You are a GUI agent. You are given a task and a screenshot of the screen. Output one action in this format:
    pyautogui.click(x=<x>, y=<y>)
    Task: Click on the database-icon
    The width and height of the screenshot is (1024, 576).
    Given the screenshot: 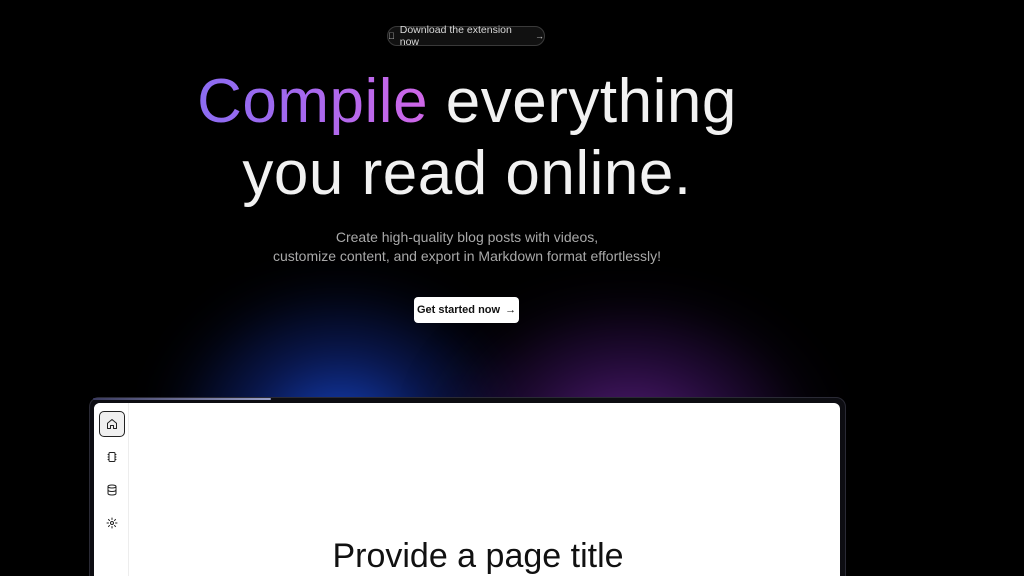 What is the action you would take?
    pyautogui.click(x=112, y=490)
    